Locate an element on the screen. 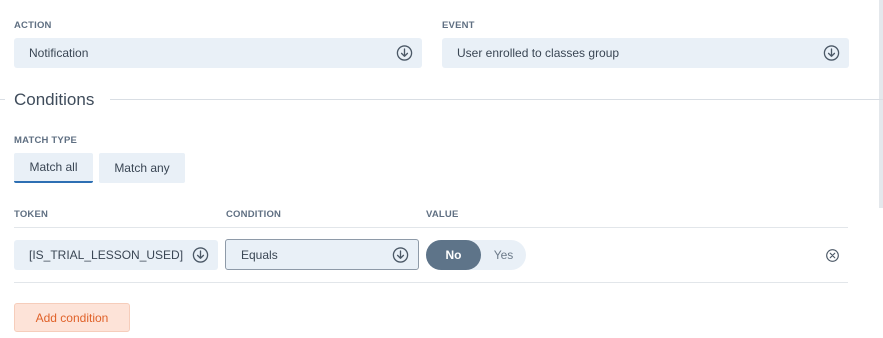 The image size is (883, 338). conditions-title: Conditions is located at coordinates (54, 99).